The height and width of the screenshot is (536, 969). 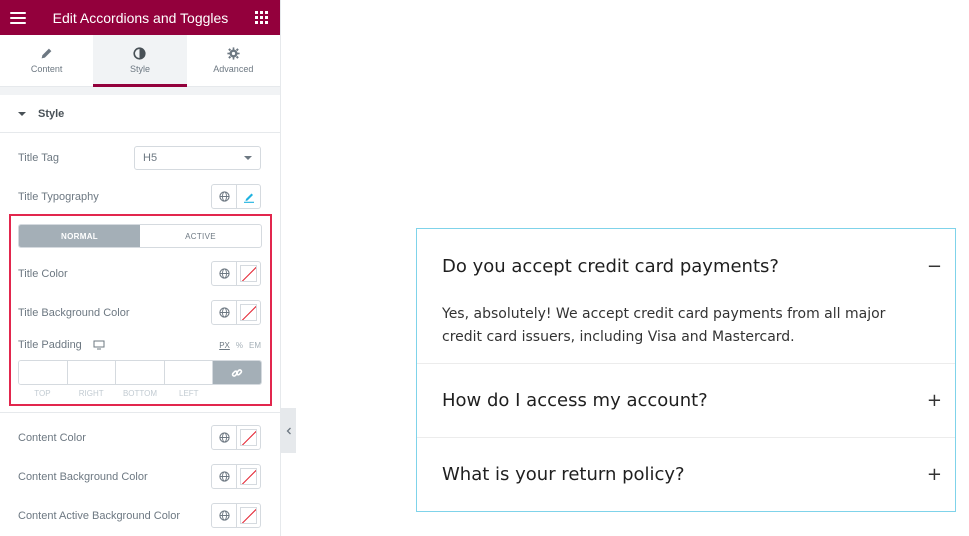 What do you see at coordinates (22, 113) in the screenshot?
I see `caret-down-icon` at bounding box center [22, 113].